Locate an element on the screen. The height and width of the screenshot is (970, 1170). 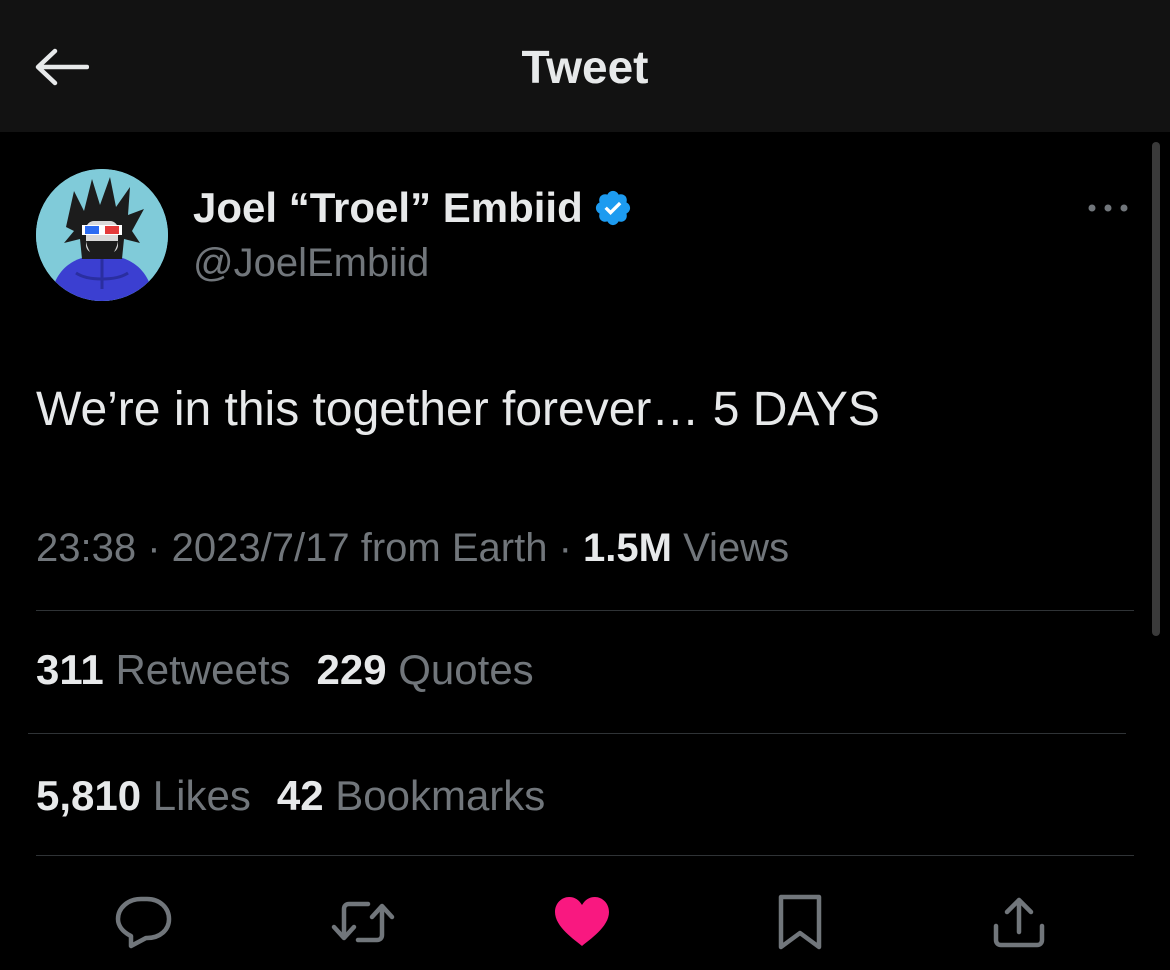
reply-button is located at coordinates (144, 922).